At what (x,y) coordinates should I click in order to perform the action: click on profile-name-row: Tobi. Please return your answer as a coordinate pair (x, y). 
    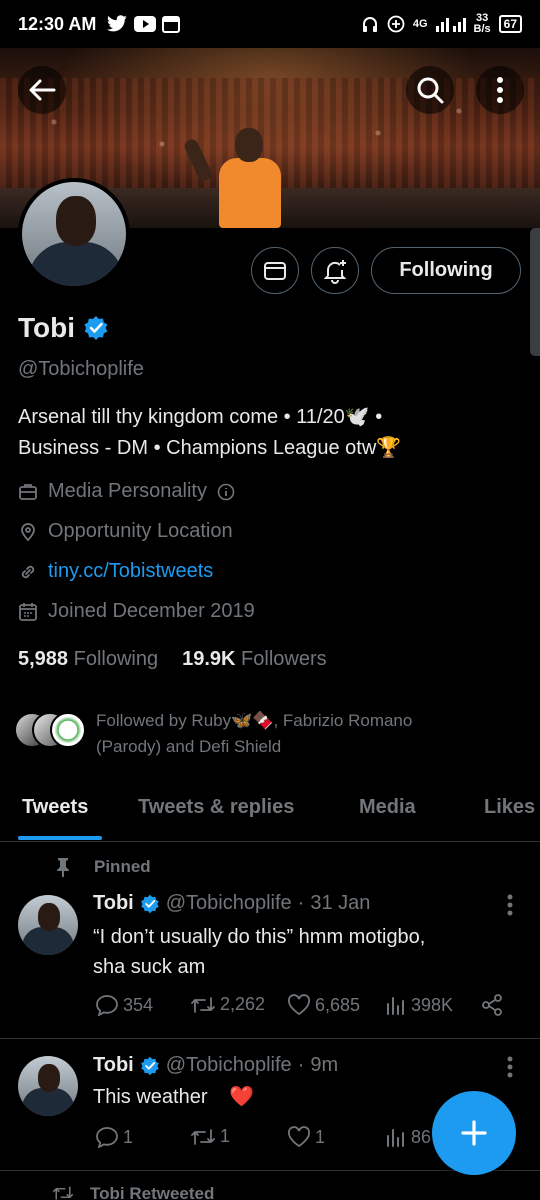
    Looking at the image, I should click on (63, 328).